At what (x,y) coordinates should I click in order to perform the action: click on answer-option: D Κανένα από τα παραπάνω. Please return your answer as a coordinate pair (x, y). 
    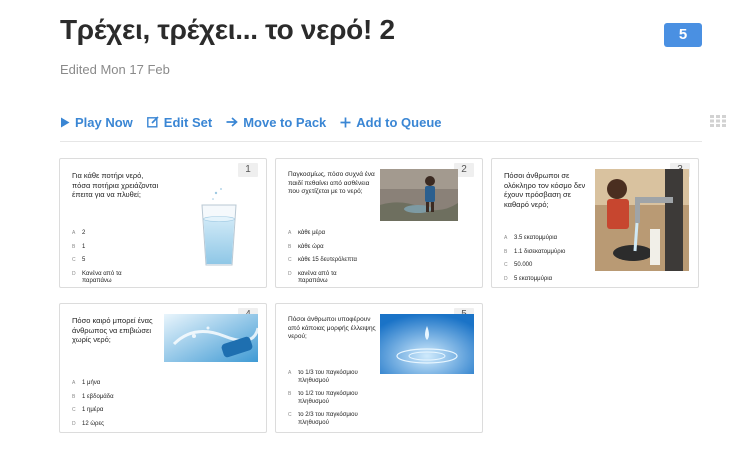
    Looking at the image, I should click on (112, 278).